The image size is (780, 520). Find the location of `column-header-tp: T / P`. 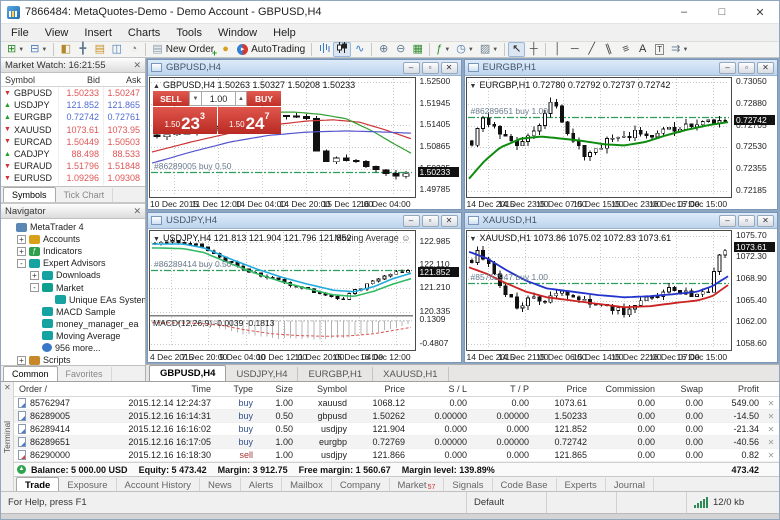

column-header-tp: T / P is located at coordinates (503, 389).